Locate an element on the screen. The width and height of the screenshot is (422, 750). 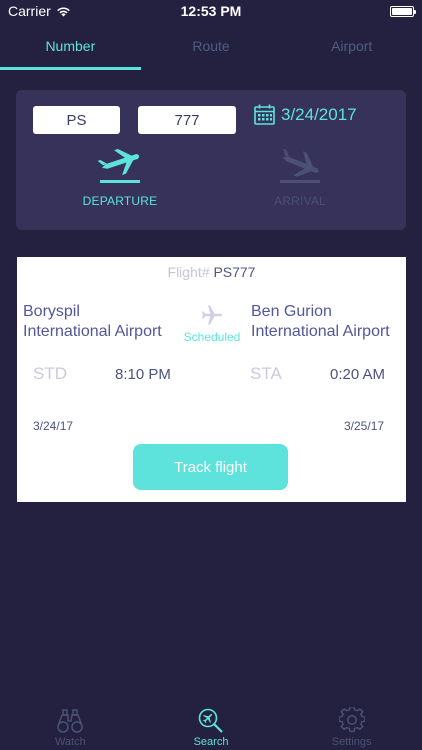
sta-time: 0:20 AM is located at coordinates (358, 374).